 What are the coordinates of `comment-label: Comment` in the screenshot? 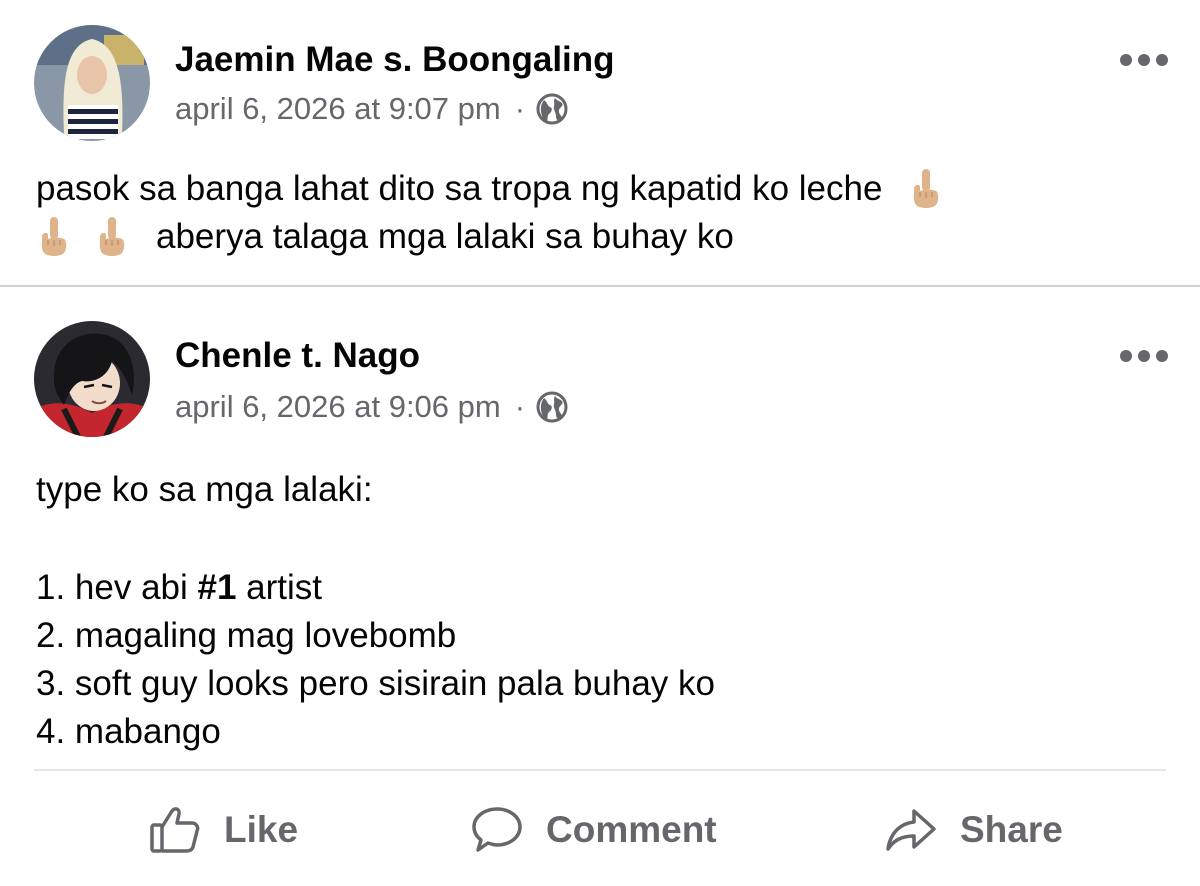 It's located at (631, 829).